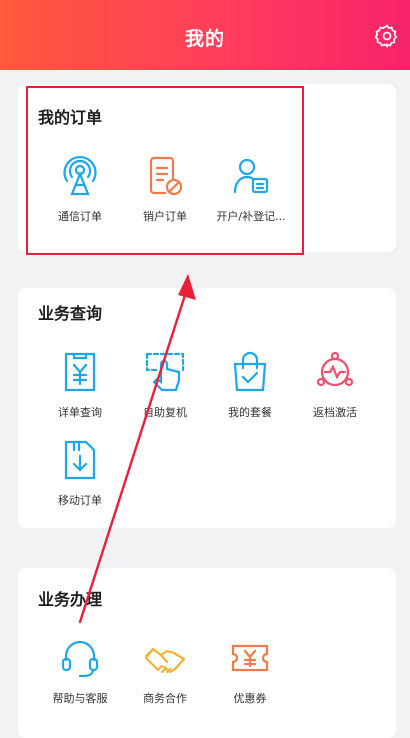  I want to click on my-package-label: 我的套餐, so click(250, 412).